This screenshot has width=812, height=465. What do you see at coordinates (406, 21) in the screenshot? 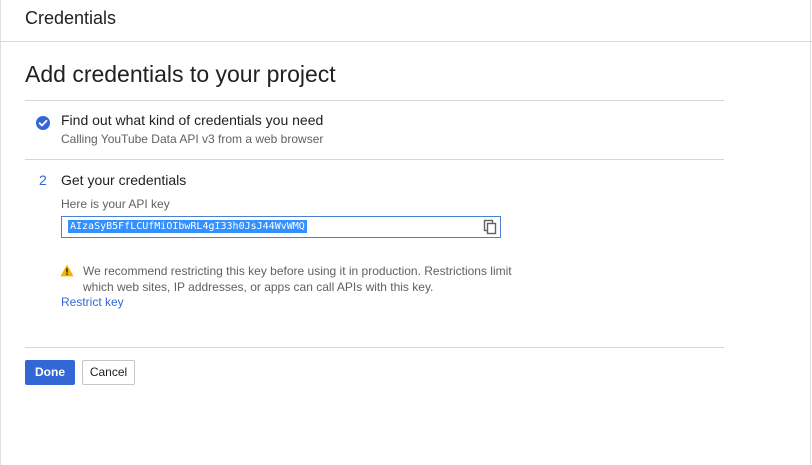
I see `page-header: Credentials` at bounding box center [406, 21].